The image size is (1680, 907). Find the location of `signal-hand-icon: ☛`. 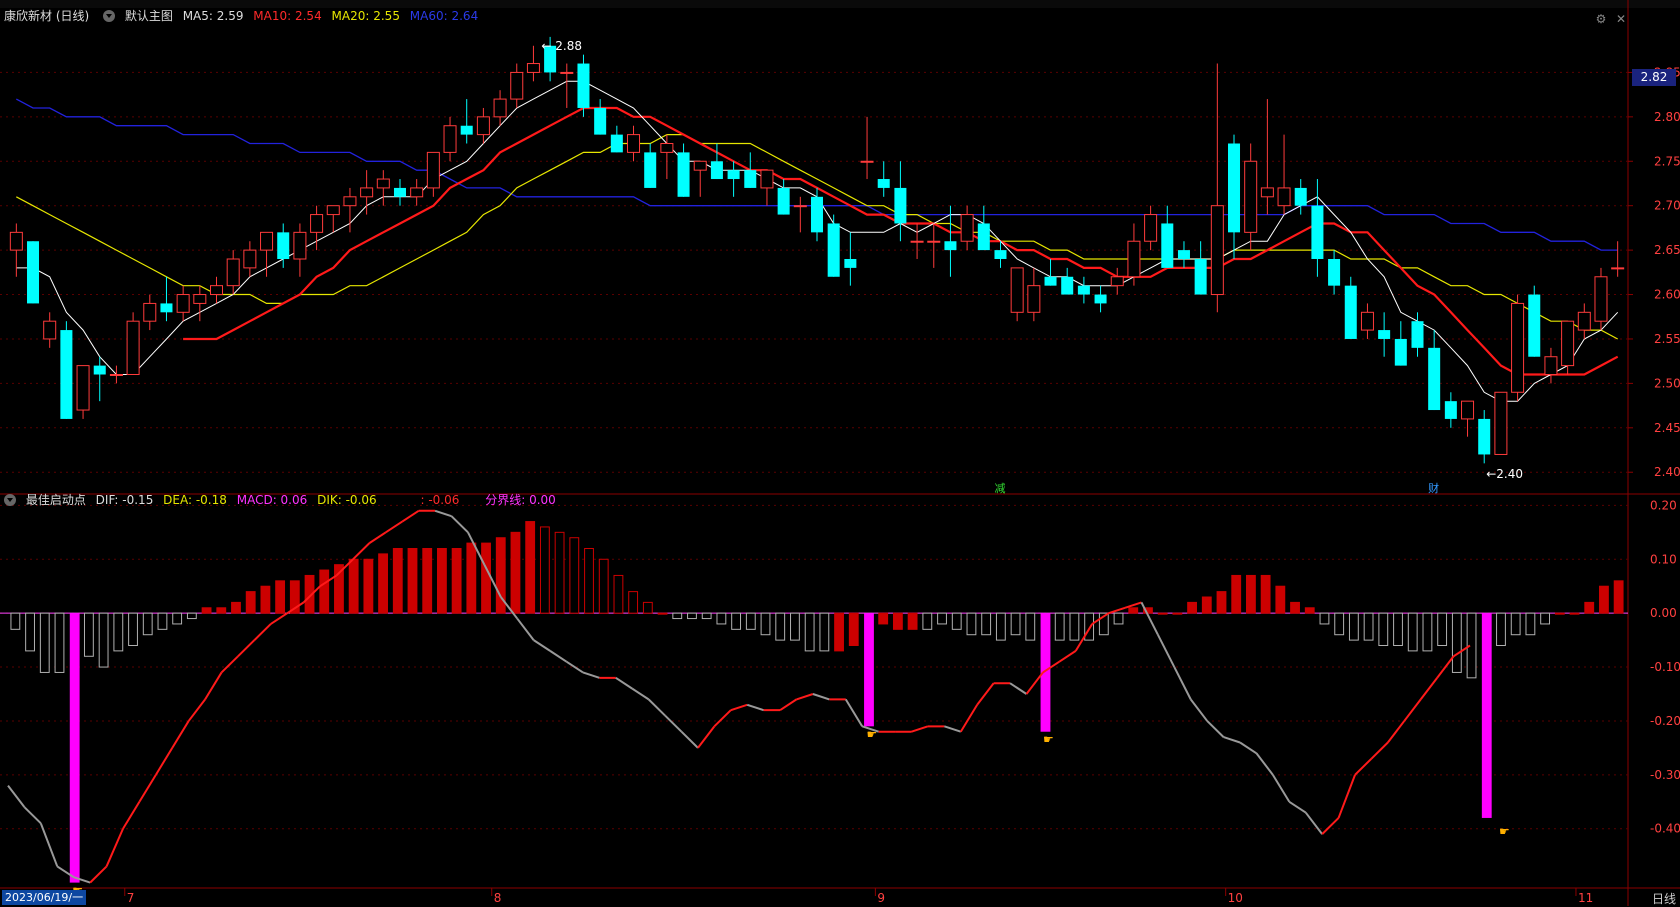

signal-hand-icon: ☛ is located at coordinates (1048, 740).